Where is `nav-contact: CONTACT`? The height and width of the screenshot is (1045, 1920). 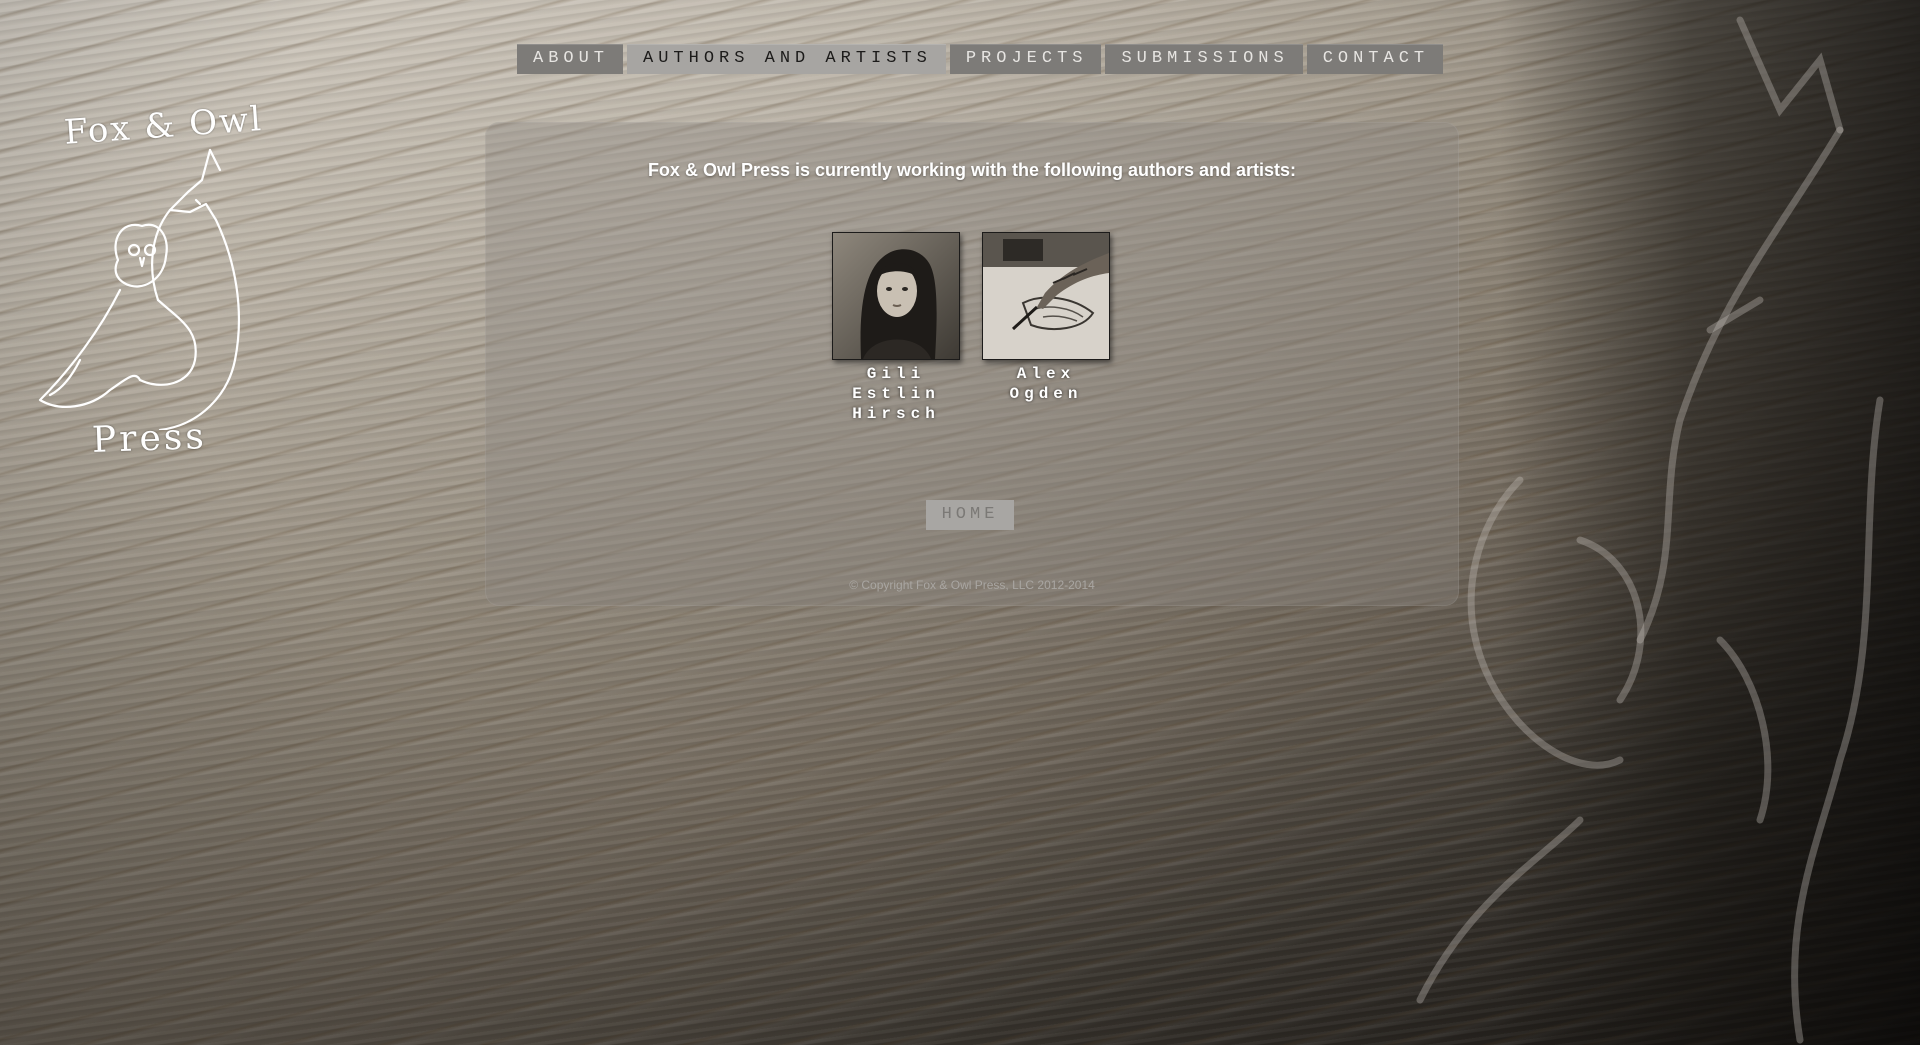
nav-contact: CONTACT is located at coordinates (1375, 59).